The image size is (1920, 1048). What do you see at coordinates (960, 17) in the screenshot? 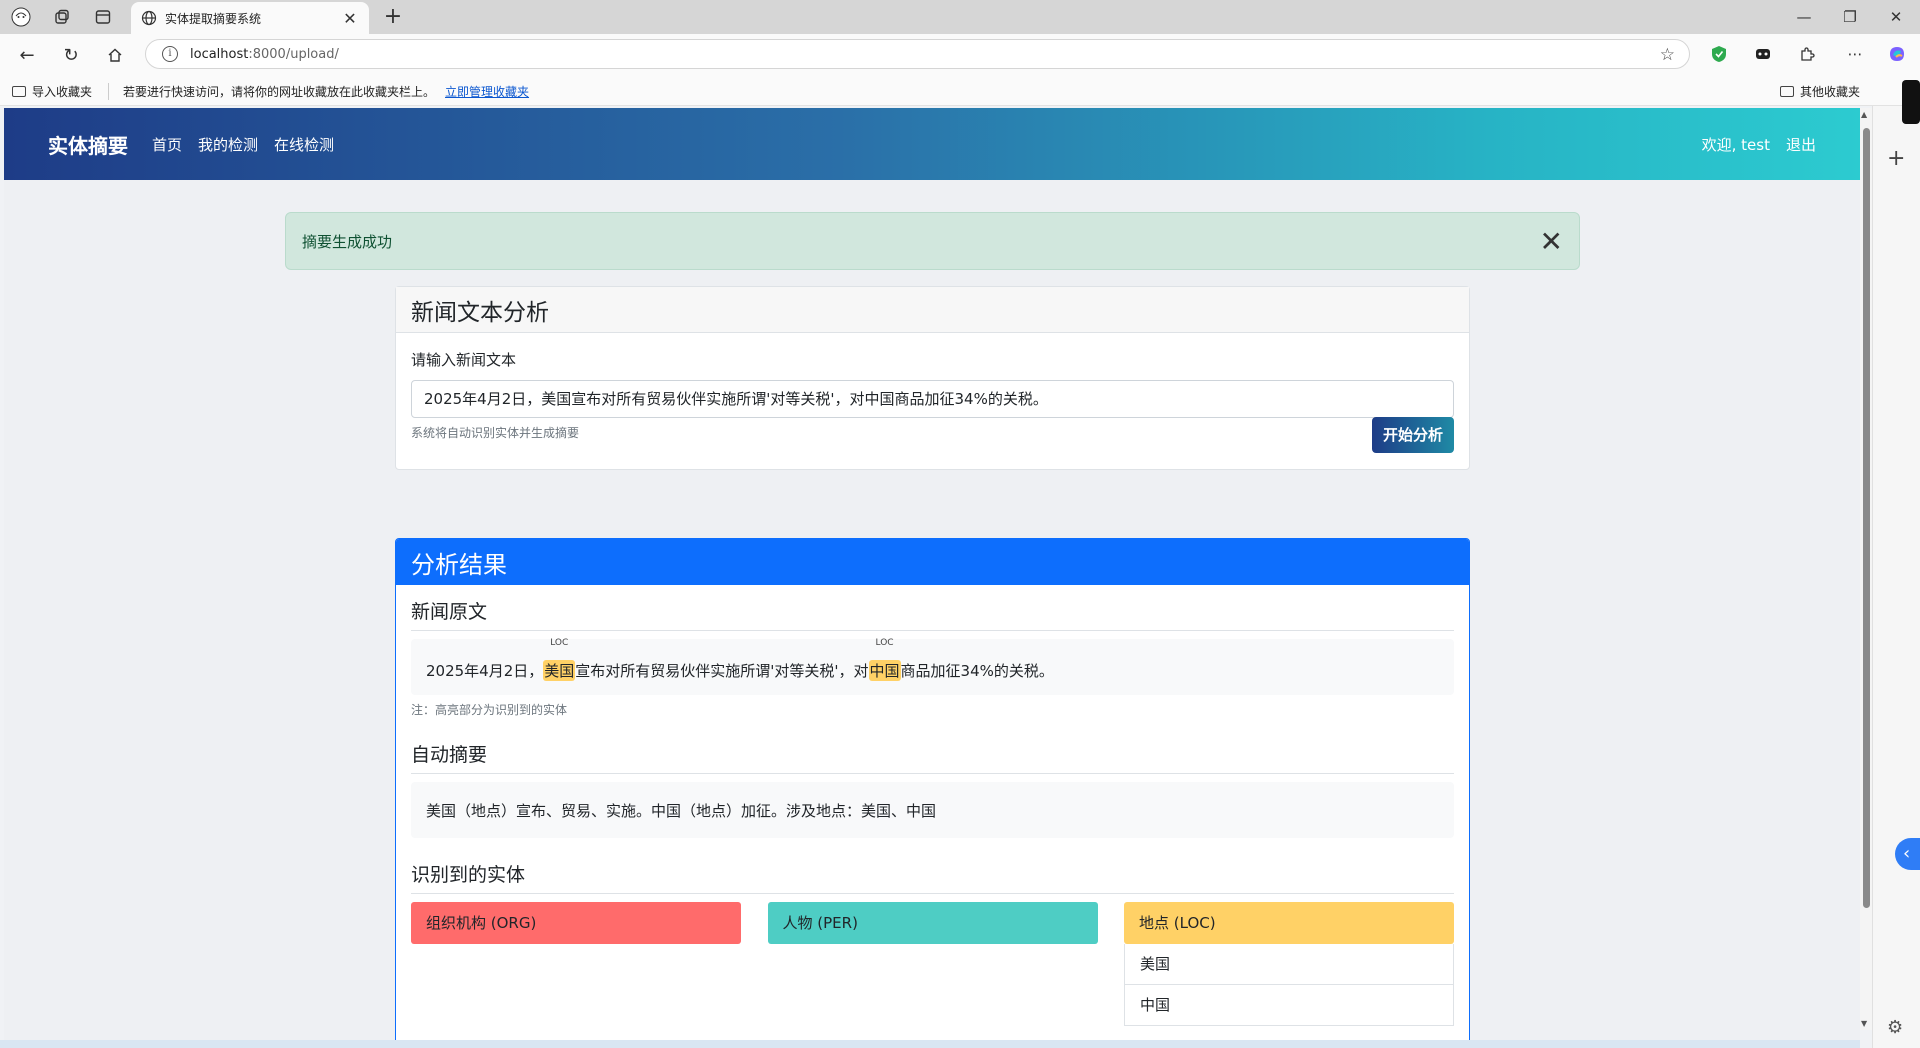
I see `browser-tab-bar: 实体提取摘要系统 ✕ + — ❐ ✕` at bounding box center [960, 17].